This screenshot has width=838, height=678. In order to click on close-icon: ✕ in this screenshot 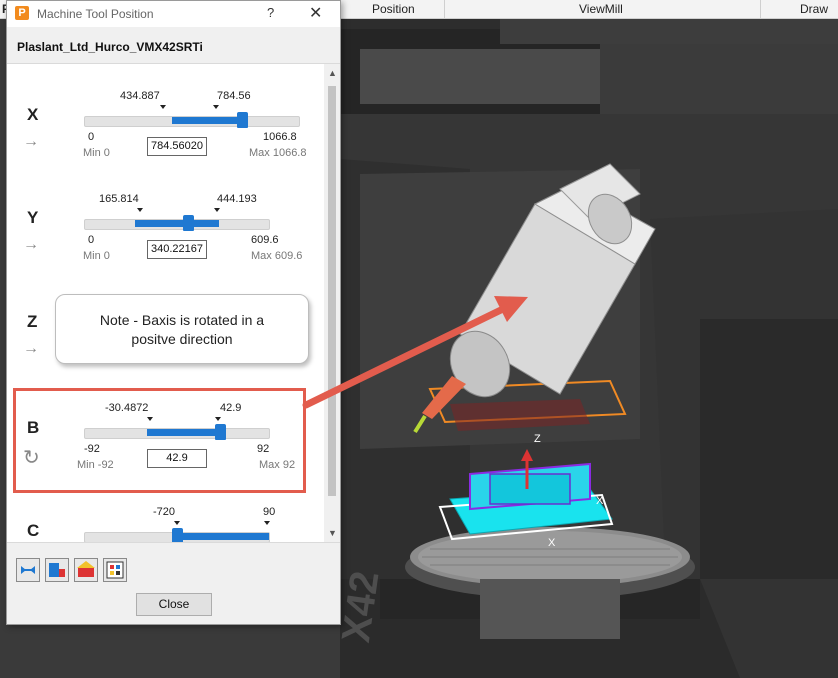, I will do `click(315, 13)`.